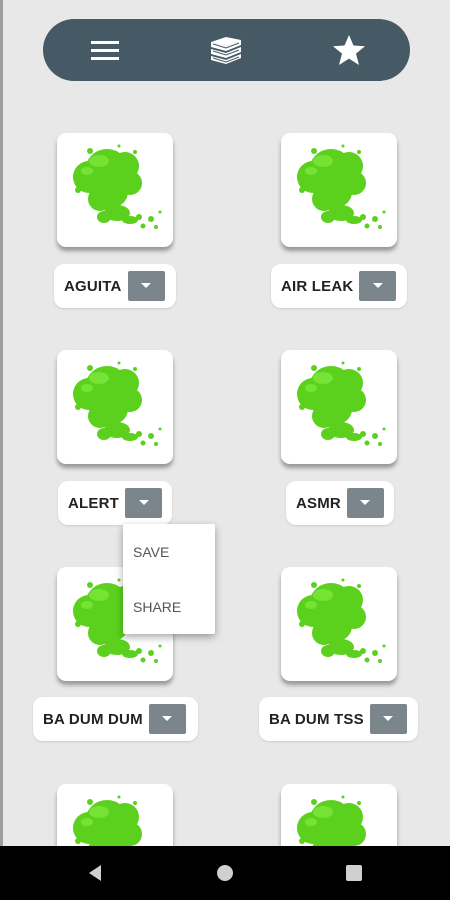  I want to click on sound-label: BA DUM TSS, so click(338, 719).